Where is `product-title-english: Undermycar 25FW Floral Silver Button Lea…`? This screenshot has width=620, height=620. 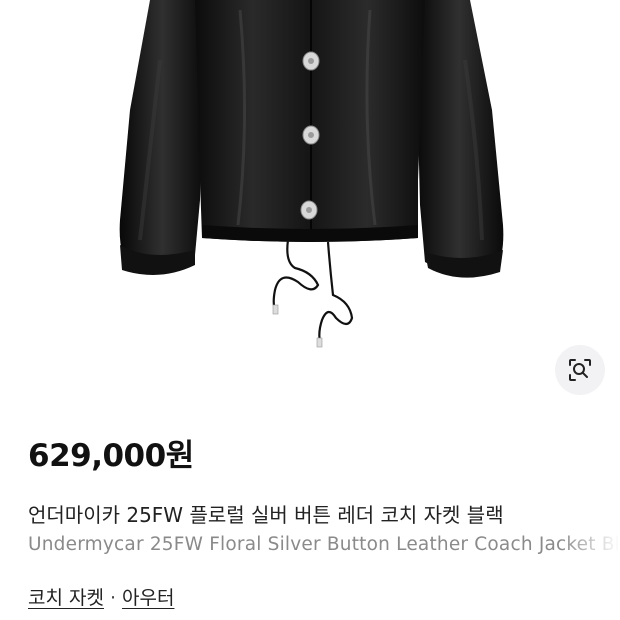
product-title-english: Undermycar 25FW Floral Silver Button Lea… is located at coordinates (324, 544).